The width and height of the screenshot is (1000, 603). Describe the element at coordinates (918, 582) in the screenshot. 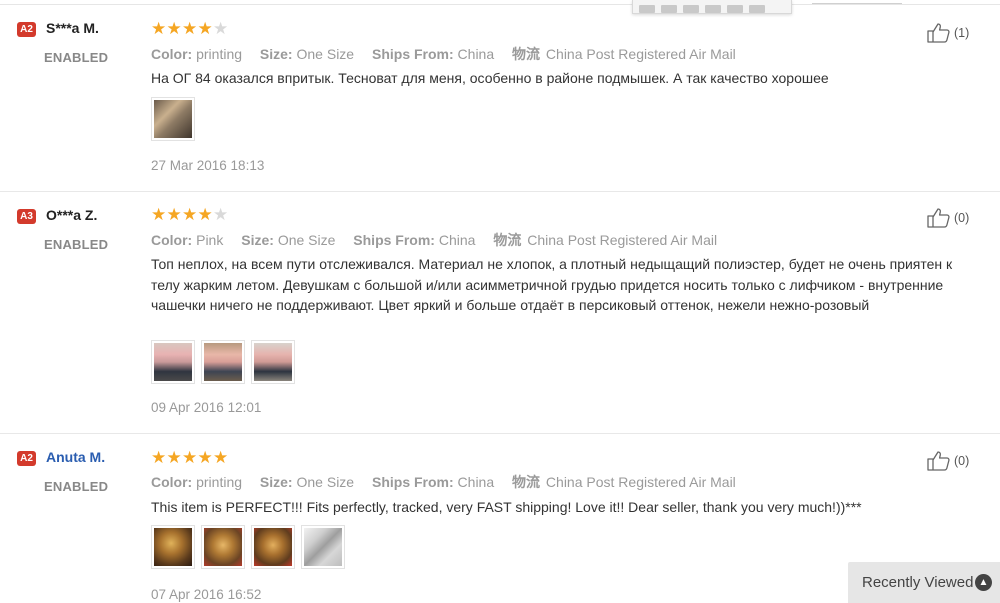

I see `recently-viewed-label: Recently Viewed` at that location.